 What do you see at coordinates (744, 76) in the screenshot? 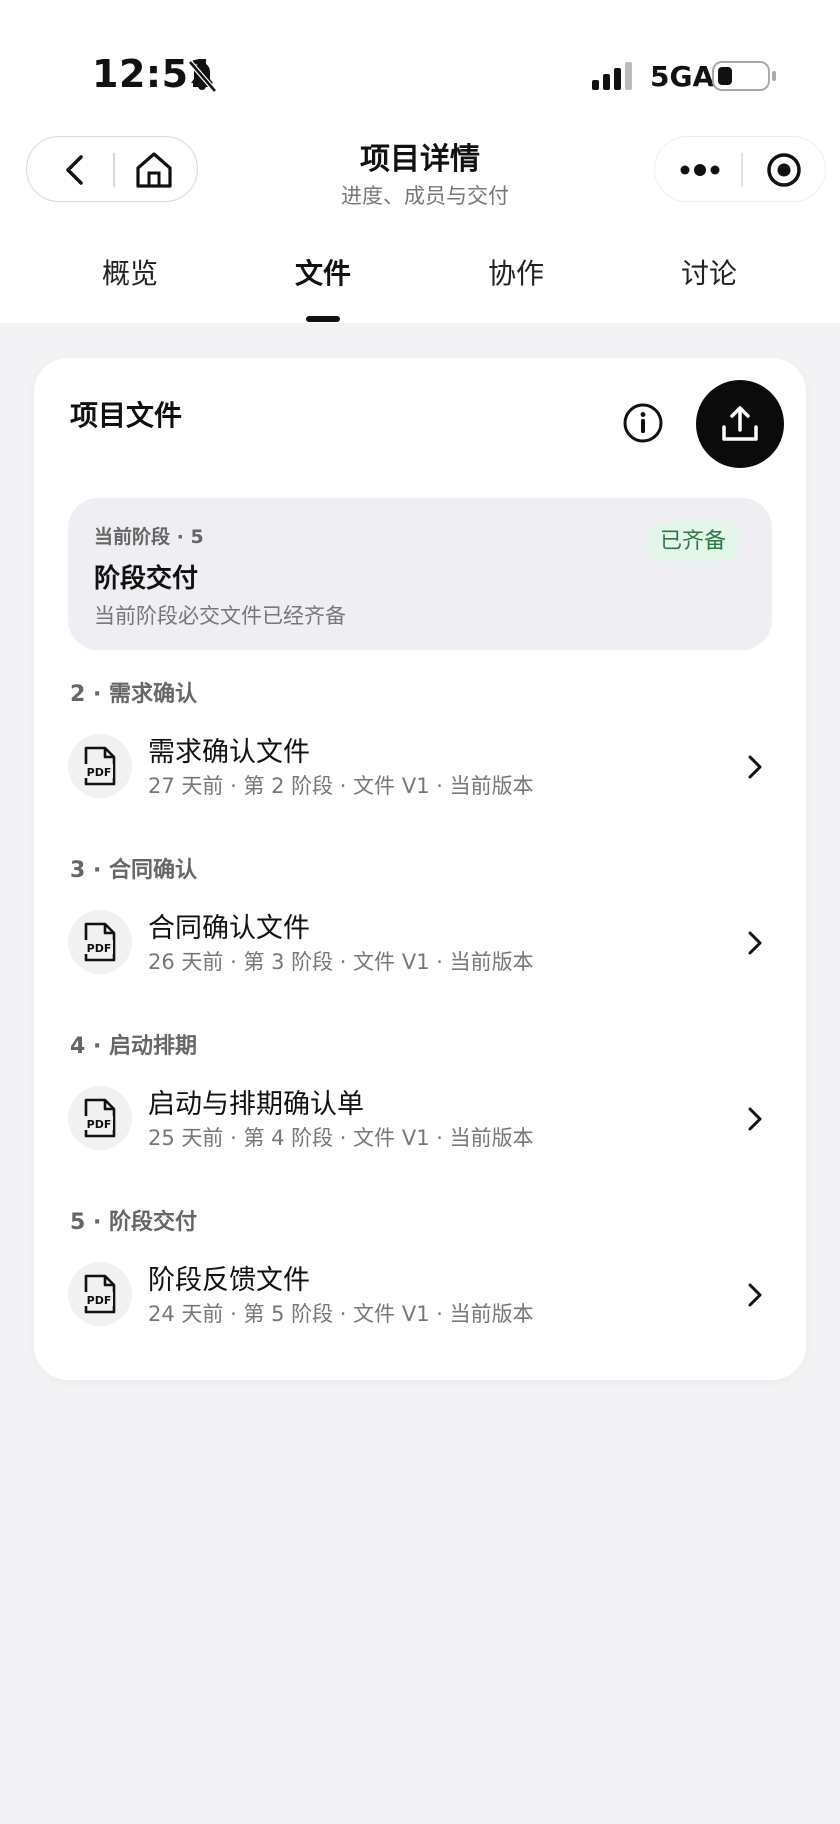
I see `battery-icon` at bounding box center [744, 76].